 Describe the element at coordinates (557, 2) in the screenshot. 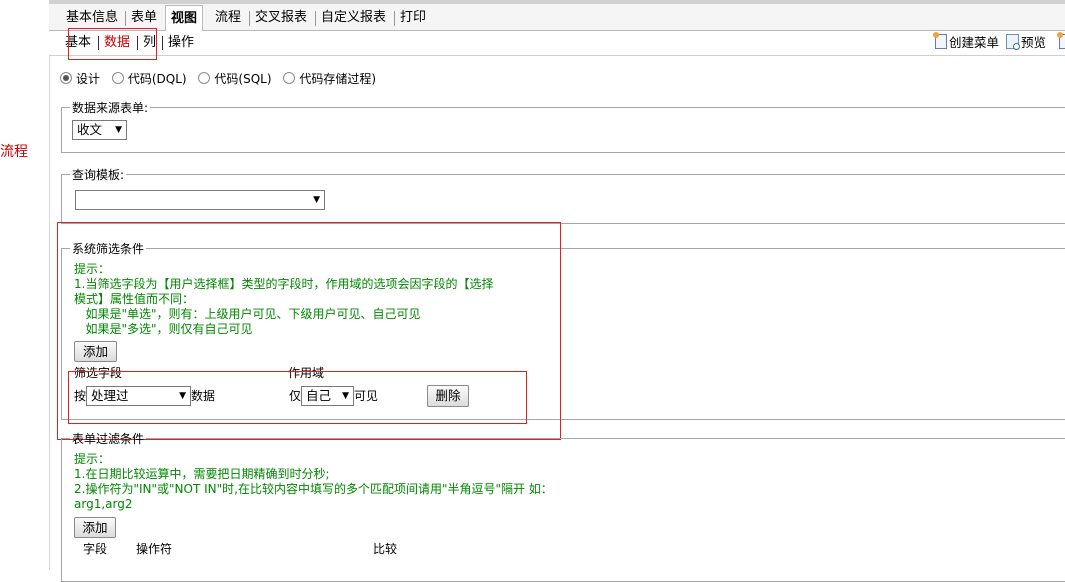

I see `tab-bar-top-line` at that location.